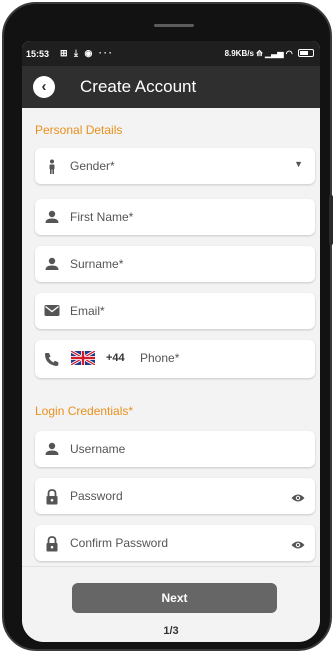 This screenshot has width=335, height=653. Describe the element at coordinates (52, 359) in the screenshot. I see `phone-icon` at that location.